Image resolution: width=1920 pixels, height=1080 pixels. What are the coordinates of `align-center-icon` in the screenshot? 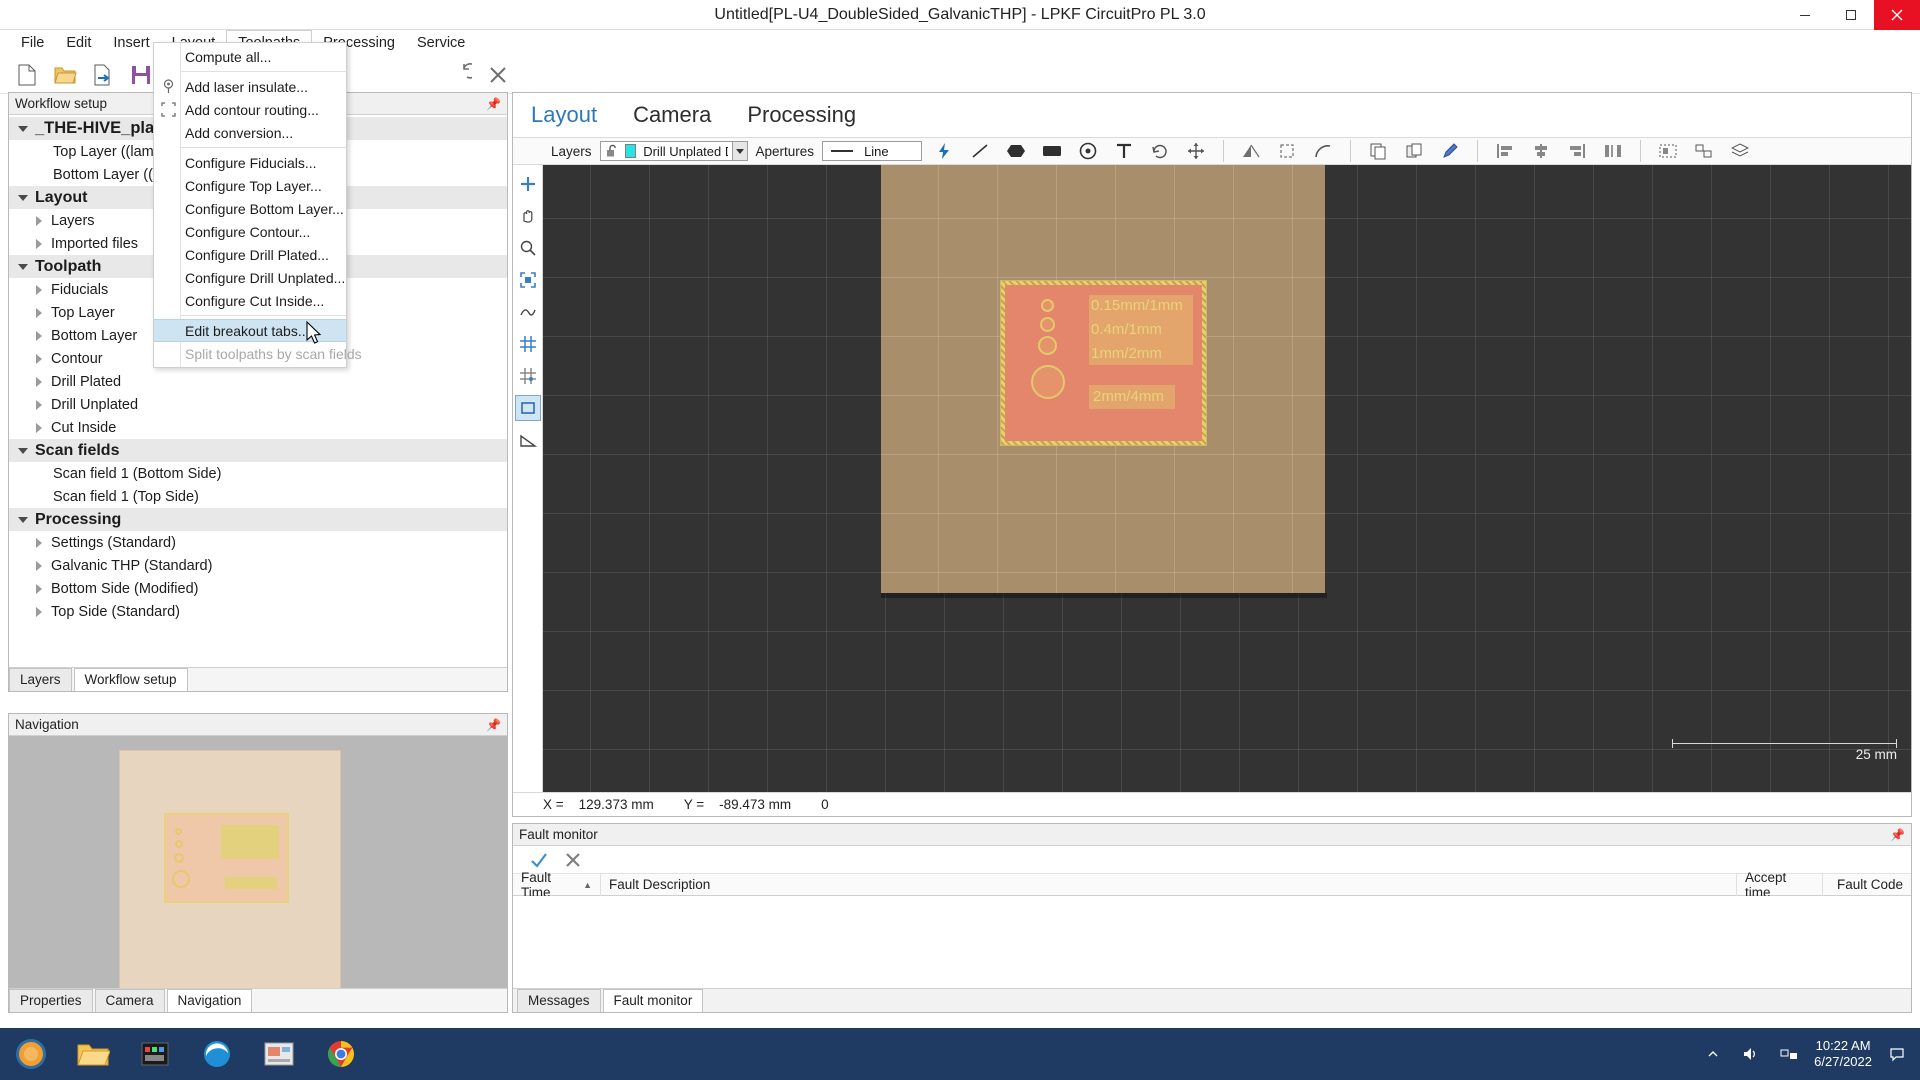 It's located at (1541, 151).